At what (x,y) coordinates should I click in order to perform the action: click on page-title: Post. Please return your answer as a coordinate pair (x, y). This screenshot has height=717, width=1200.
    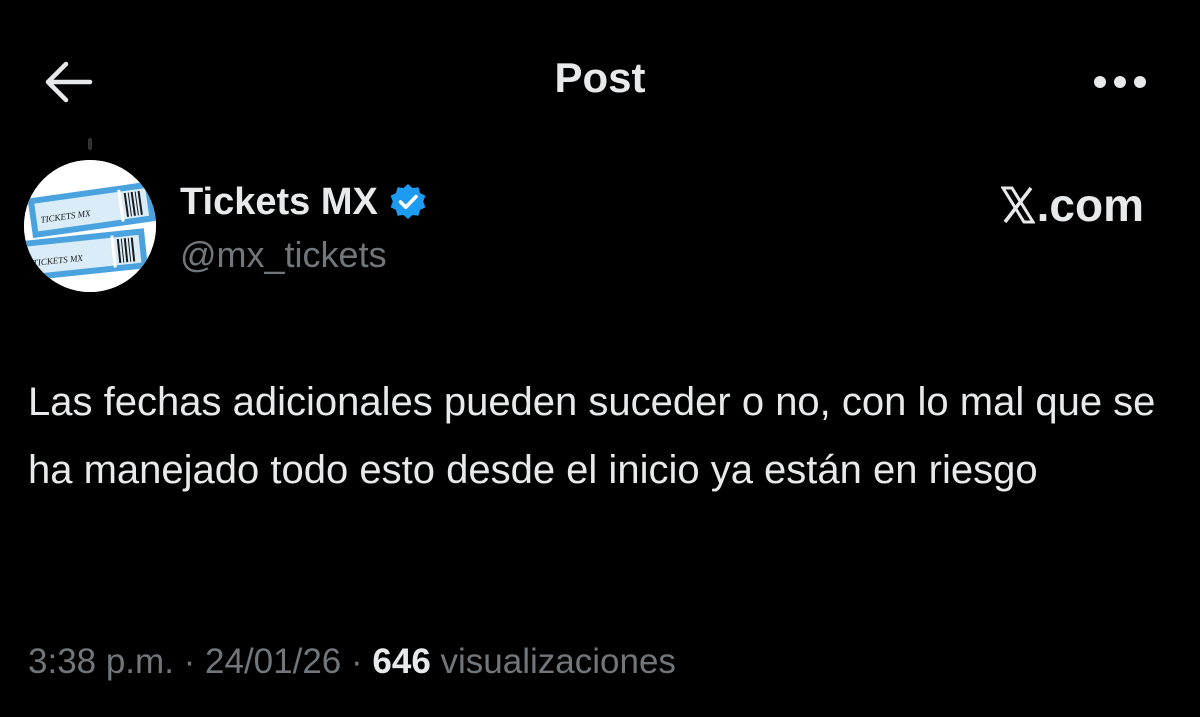
    Looking at the image, I should click on (600, 77).